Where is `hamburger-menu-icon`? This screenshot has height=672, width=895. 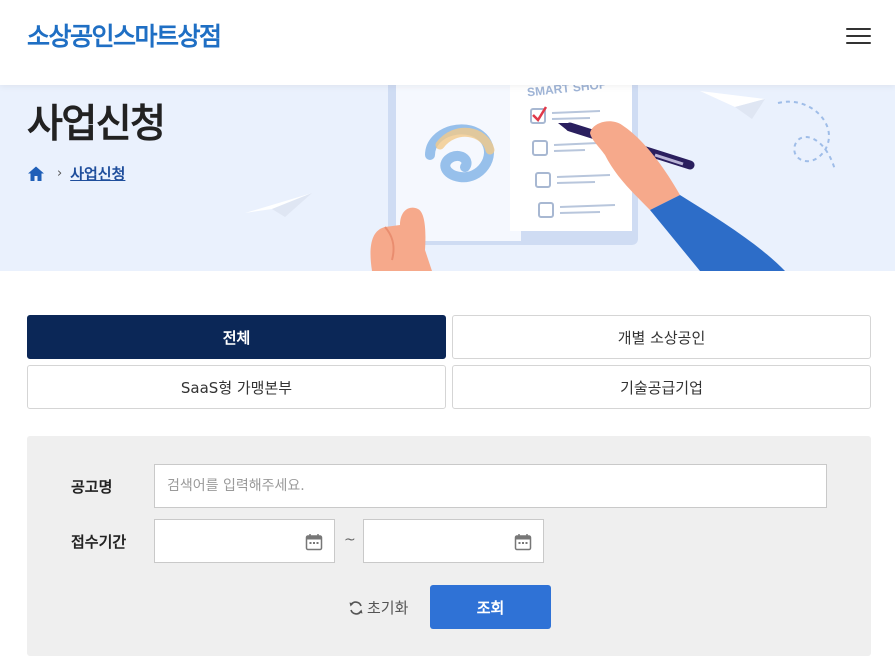 hamburger-menu-icon is located at coordinates (859, 36).